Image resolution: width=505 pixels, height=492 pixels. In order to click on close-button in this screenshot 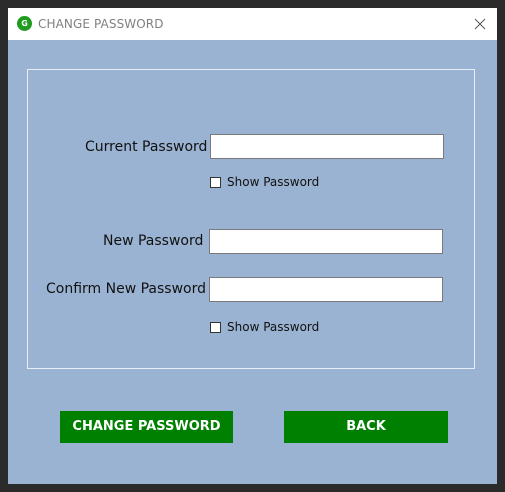, I will do `click(480, 24)`.